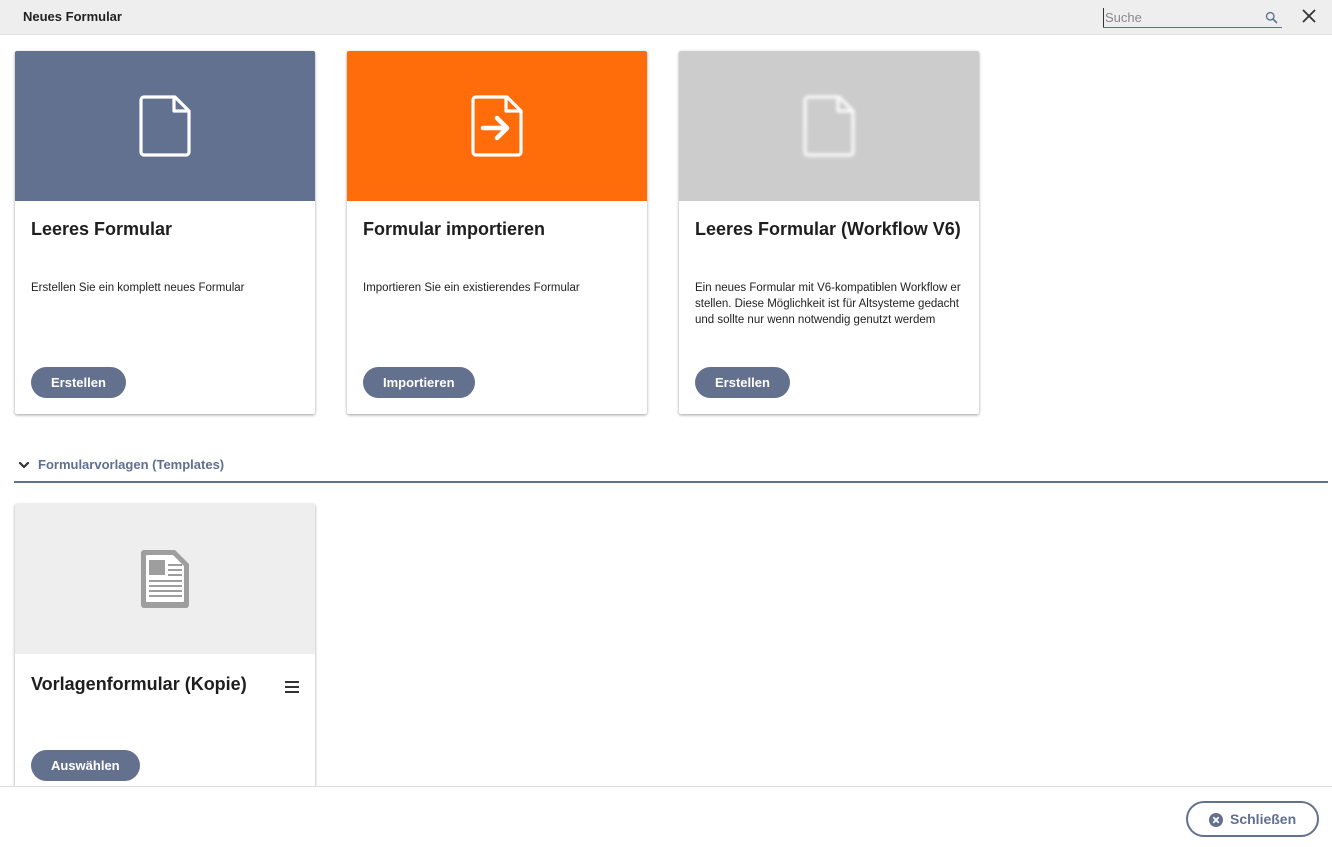  Describe the element at coordinates (24, 465) in the screenshot. I see `chevron-down-icon` at that location.